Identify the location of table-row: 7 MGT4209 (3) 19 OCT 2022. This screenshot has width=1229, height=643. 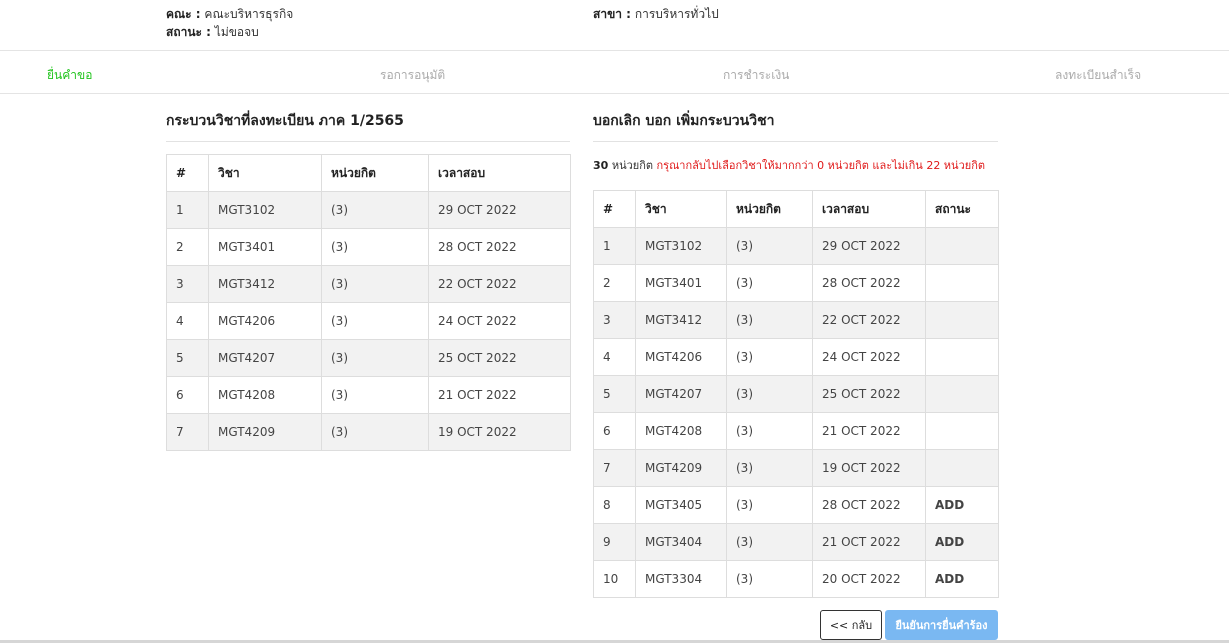
(796, 468).